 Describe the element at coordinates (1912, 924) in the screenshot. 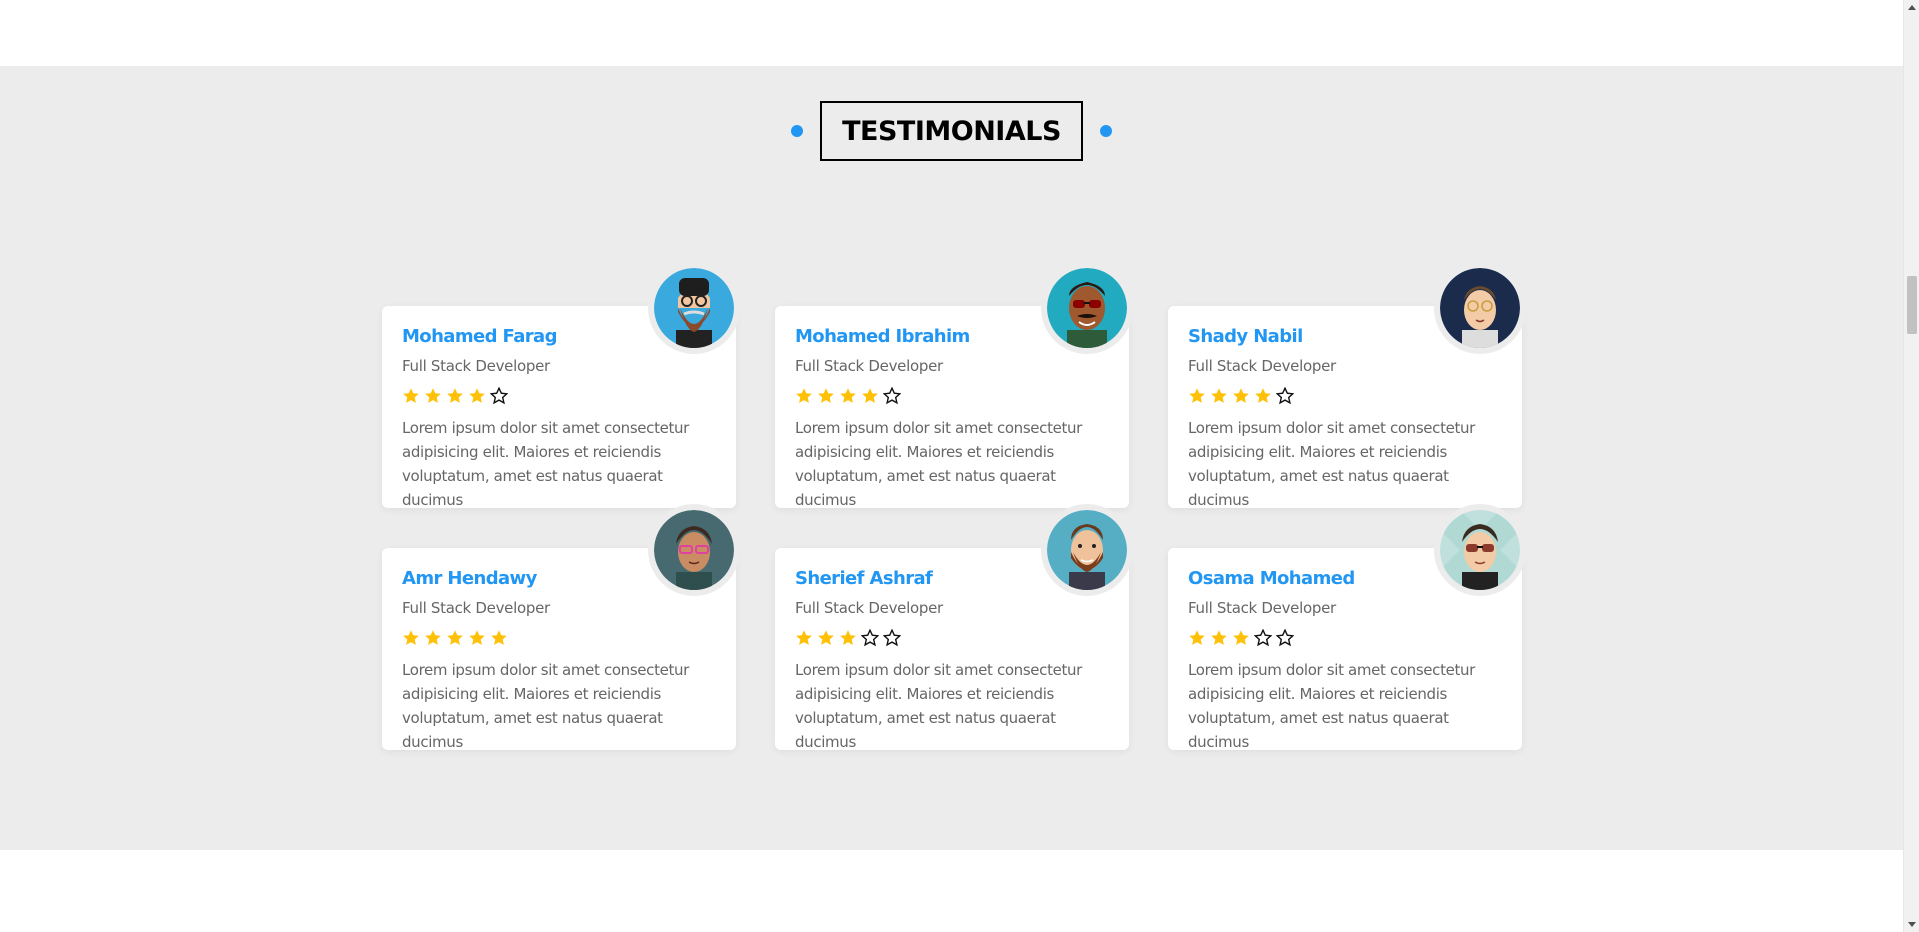

I see `scroll-down-arrow-icon` at that location.